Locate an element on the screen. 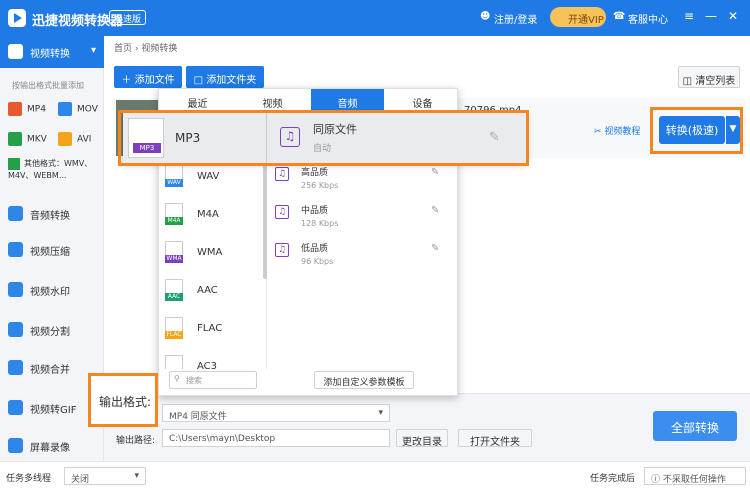 The width and height of the screenshot is (750, 492). same-as-source-label: 同原文件 is located at coordinates (335, 129).